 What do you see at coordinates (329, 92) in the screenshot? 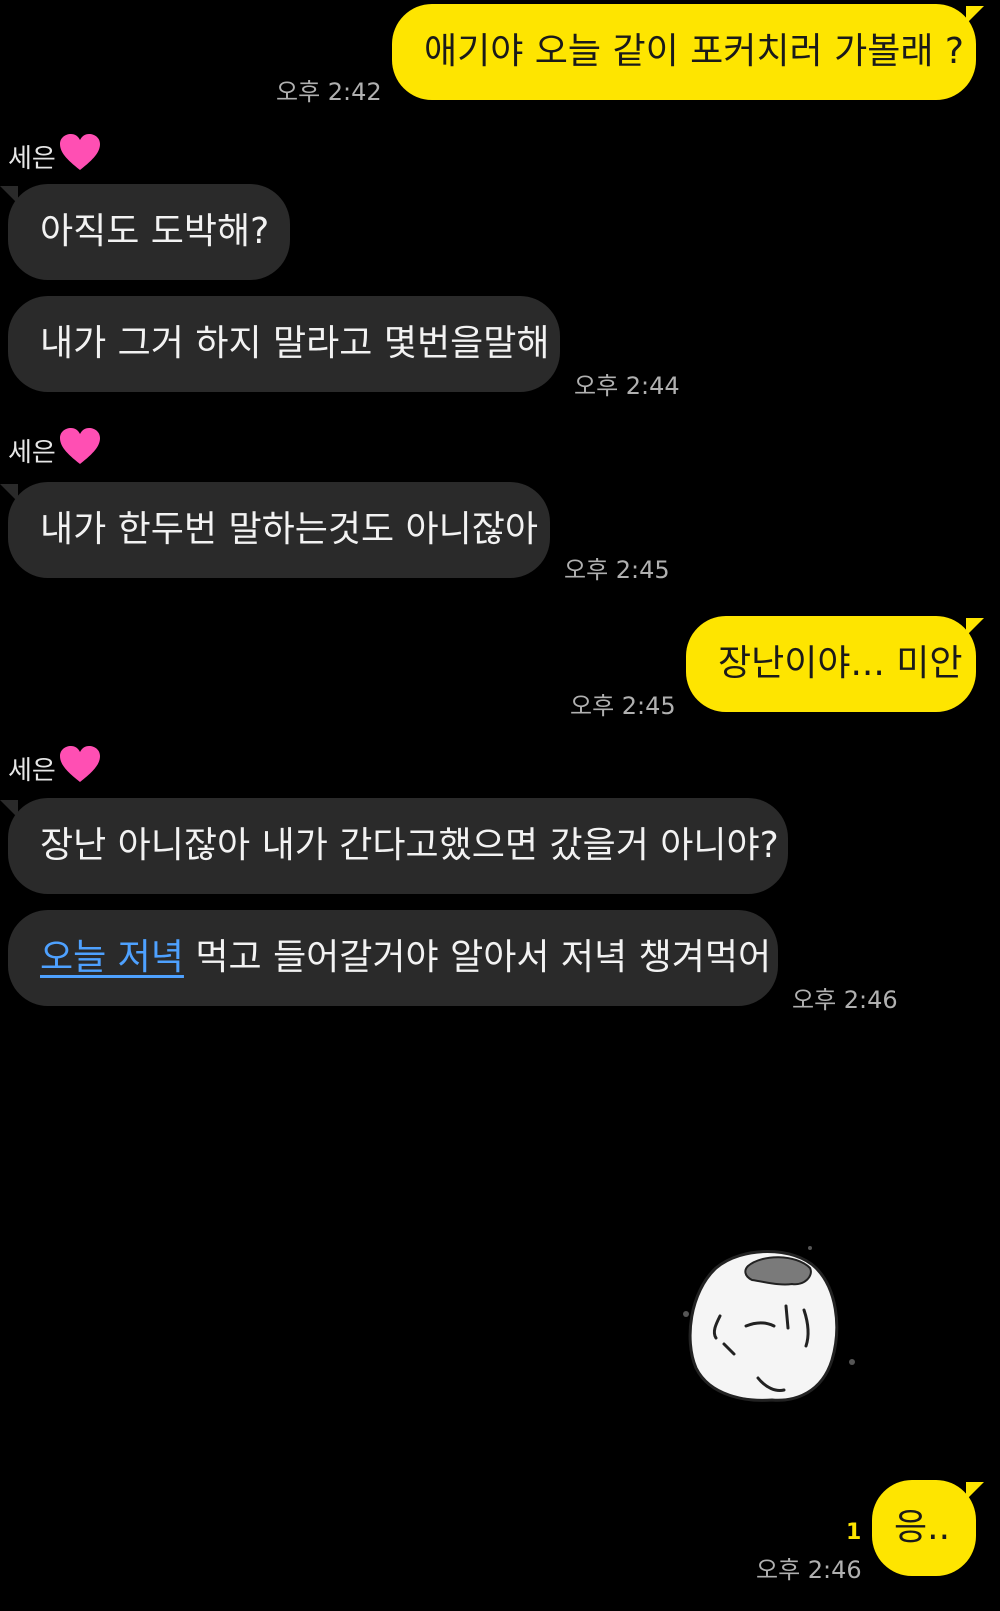
I see `message-time: 오후 2:42` at bounding box center [329, 92].